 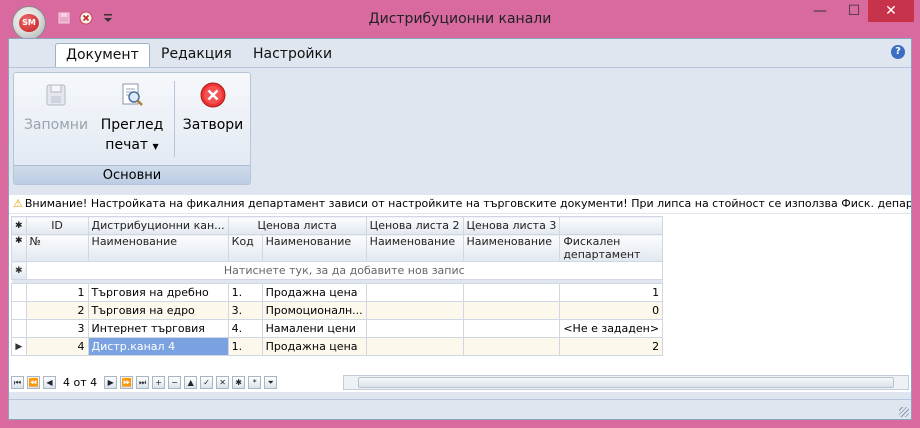 What do you see at coordinates (820, 11) in the screenshot?
I see `minimize-button: —` at bounding box center [820, 11].